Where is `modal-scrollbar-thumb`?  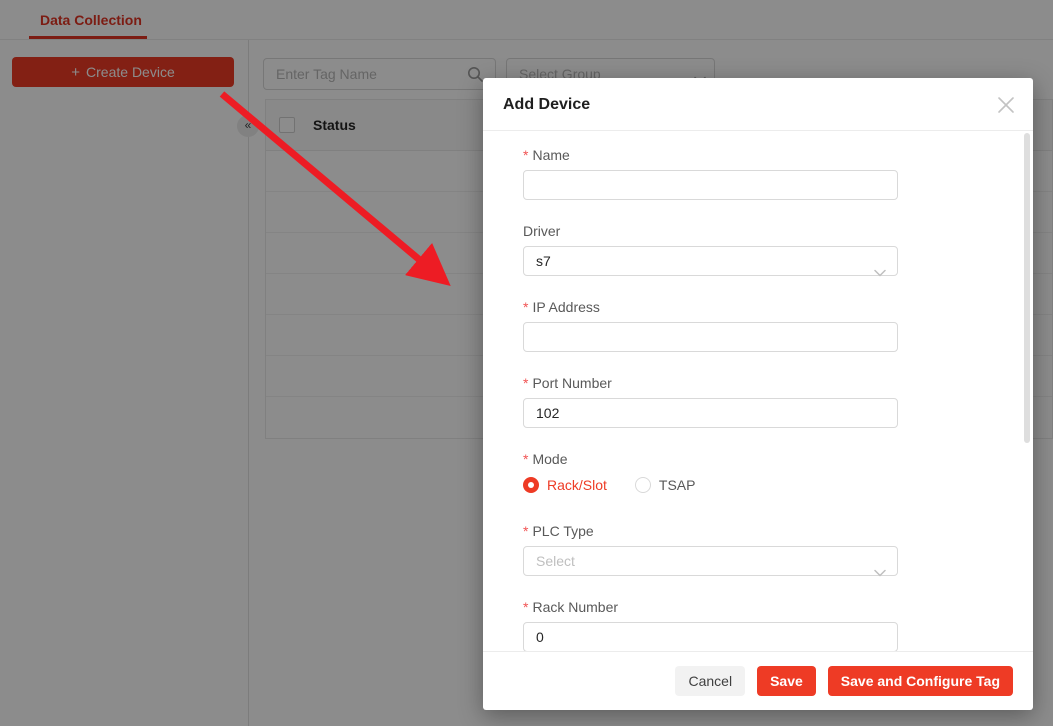
modal-scrollbar-thumb is located at coordinates (1027, 288).